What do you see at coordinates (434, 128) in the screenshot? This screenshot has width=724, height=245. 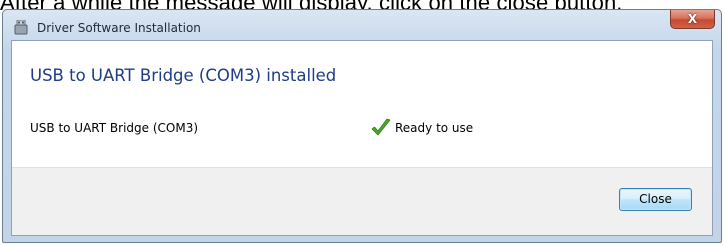 I see `status-text: Ready to use` at bounding box center [434, 128].